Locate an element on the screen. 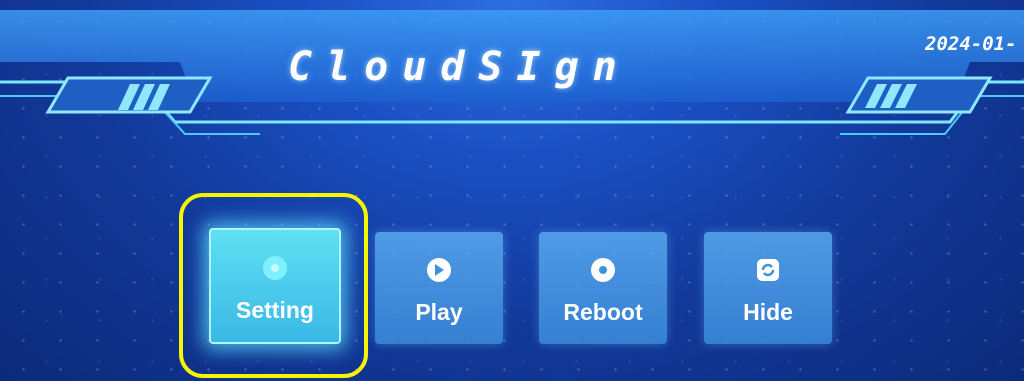 The height and width of the screenshot is (381, 1024). reboot-button: Reboot is located at coordinates (603, 288).